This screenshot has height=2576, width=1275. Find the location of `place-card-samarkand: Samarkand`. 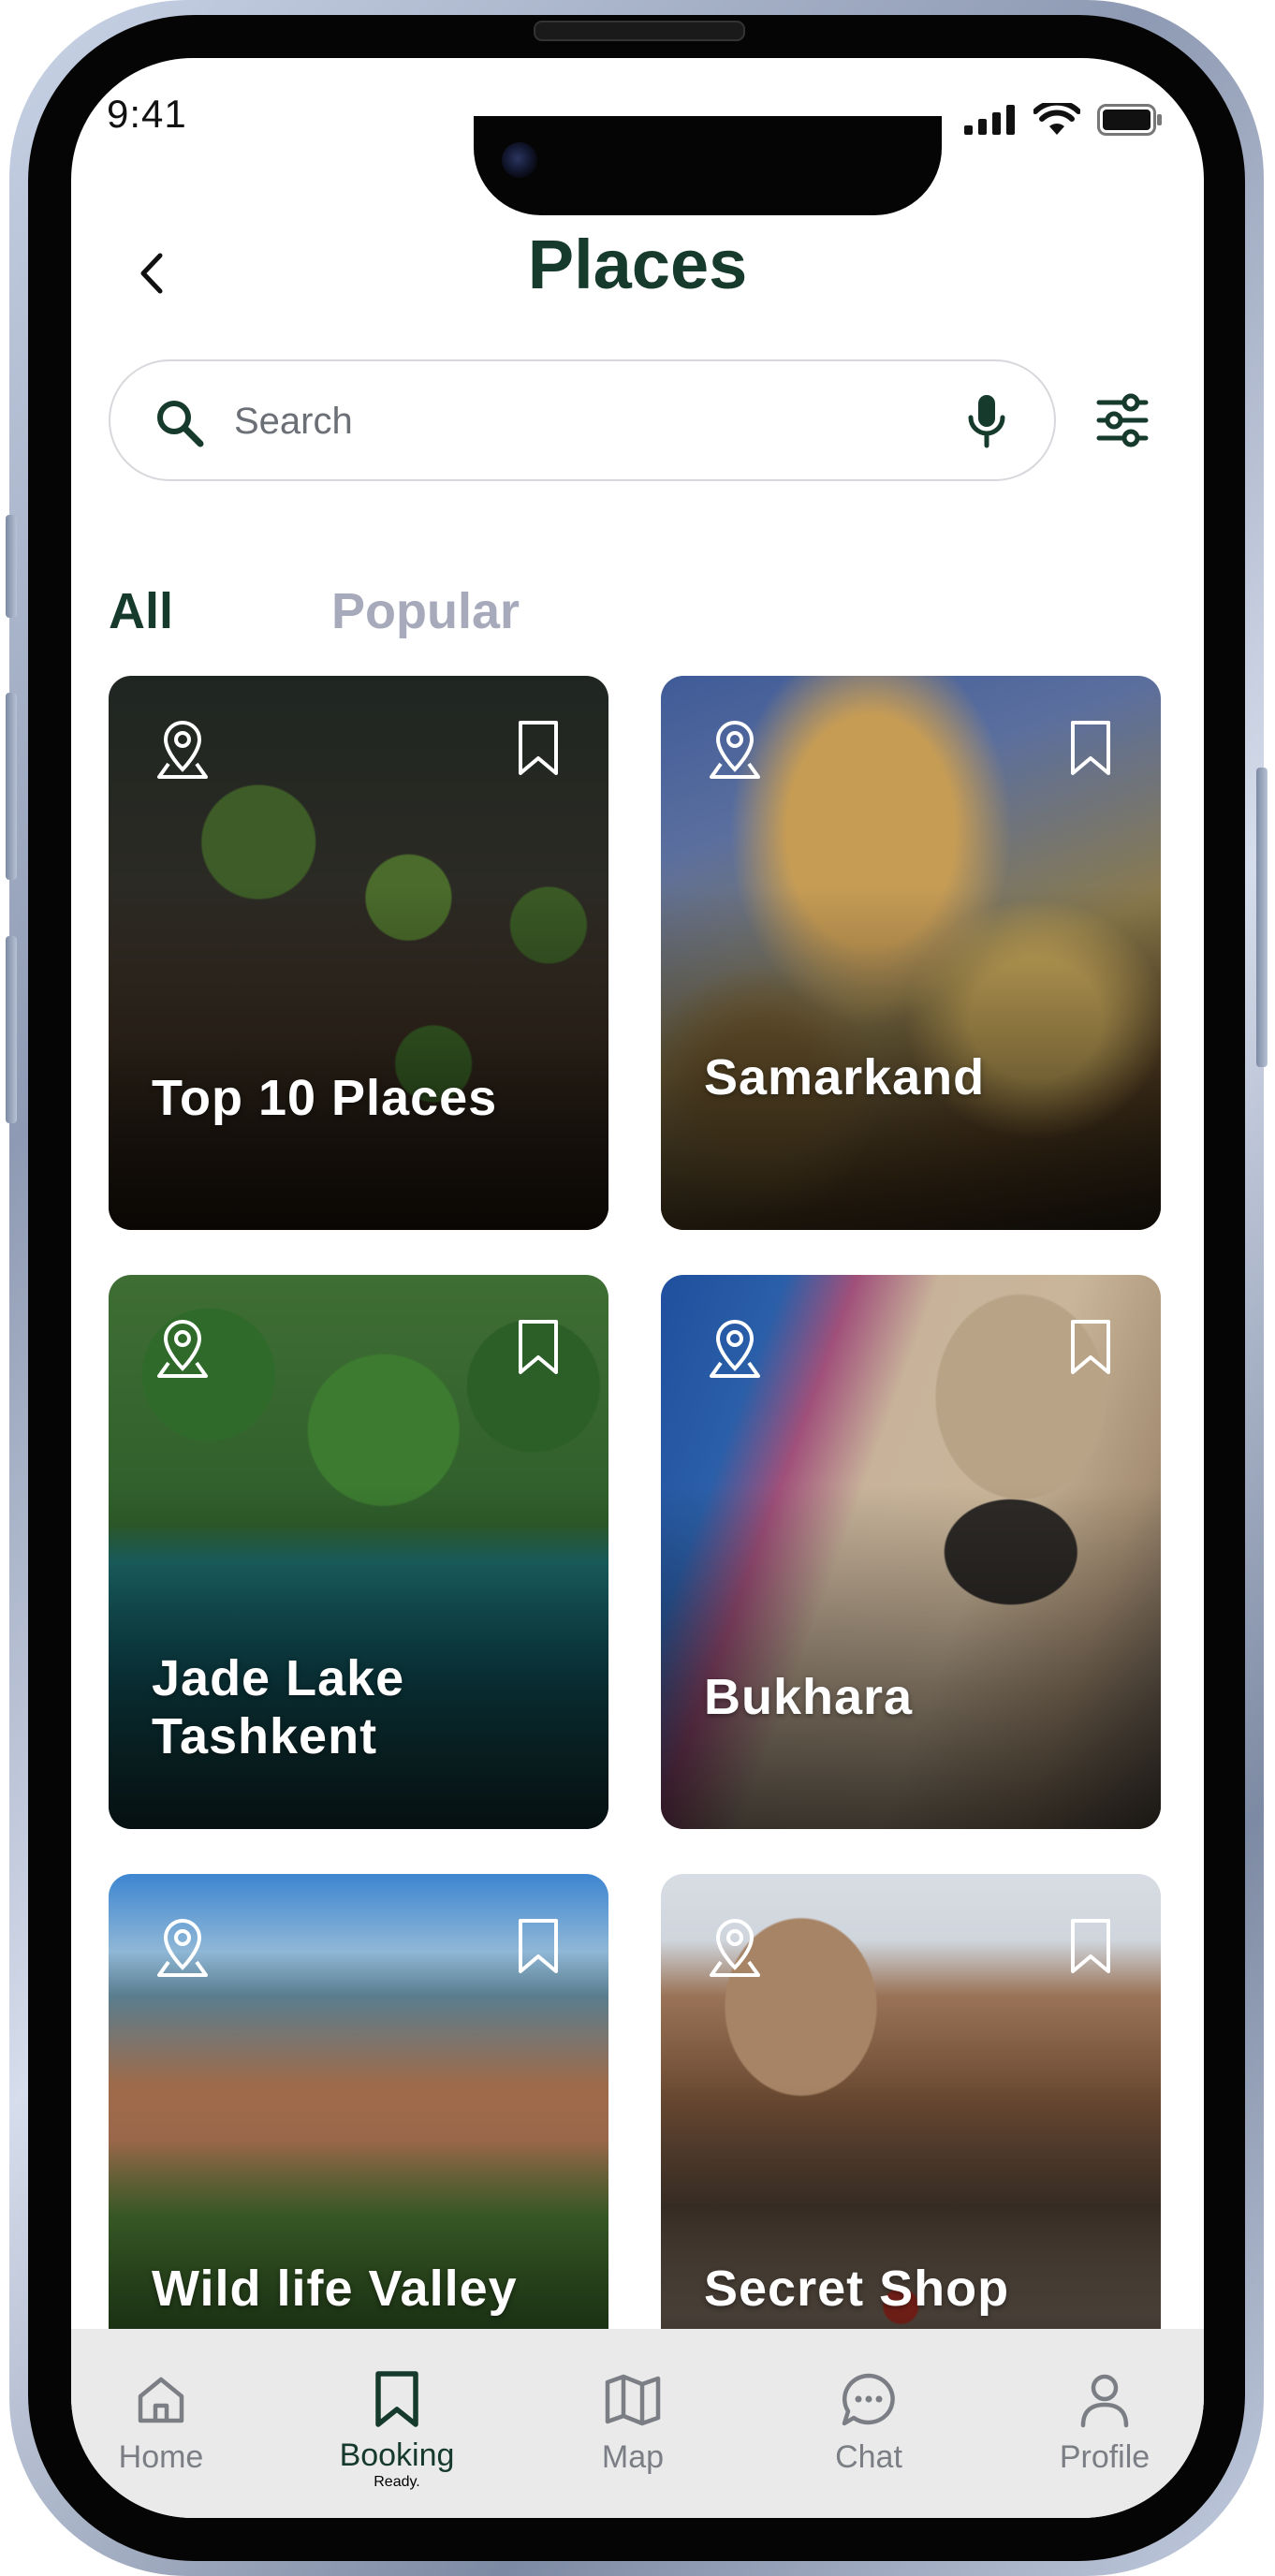

place-card-samarkand: Samarkand is located at coordinates (911, 953).